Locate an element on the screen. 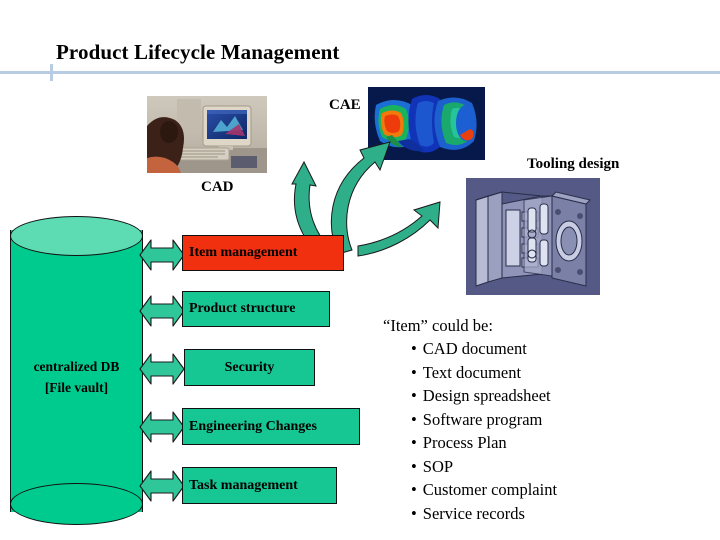 Image resolution: width=720 pixels, height=540 pixels. list-item-label: Text document is located at coordinates (472, 372).